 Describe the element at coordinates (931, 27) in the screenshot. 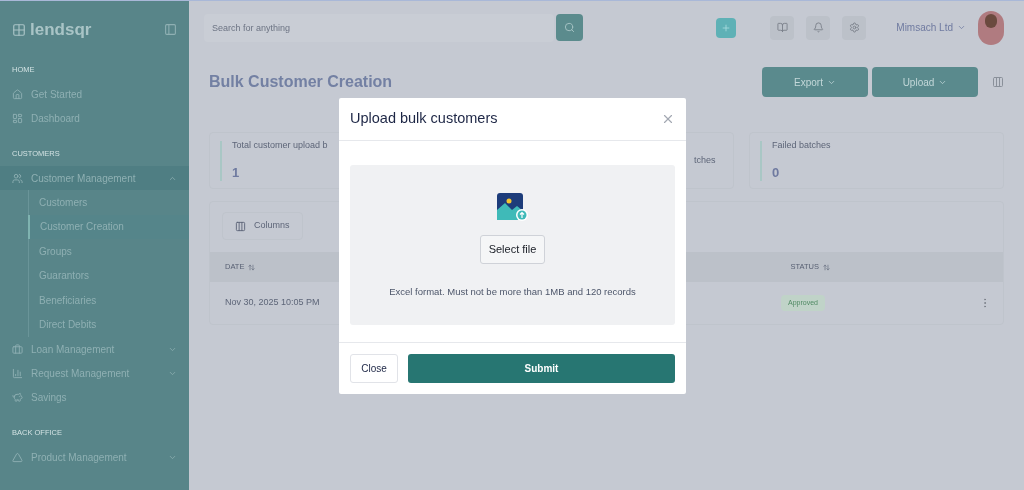

I see `account-menu: Mimsach Ltd` at that location.